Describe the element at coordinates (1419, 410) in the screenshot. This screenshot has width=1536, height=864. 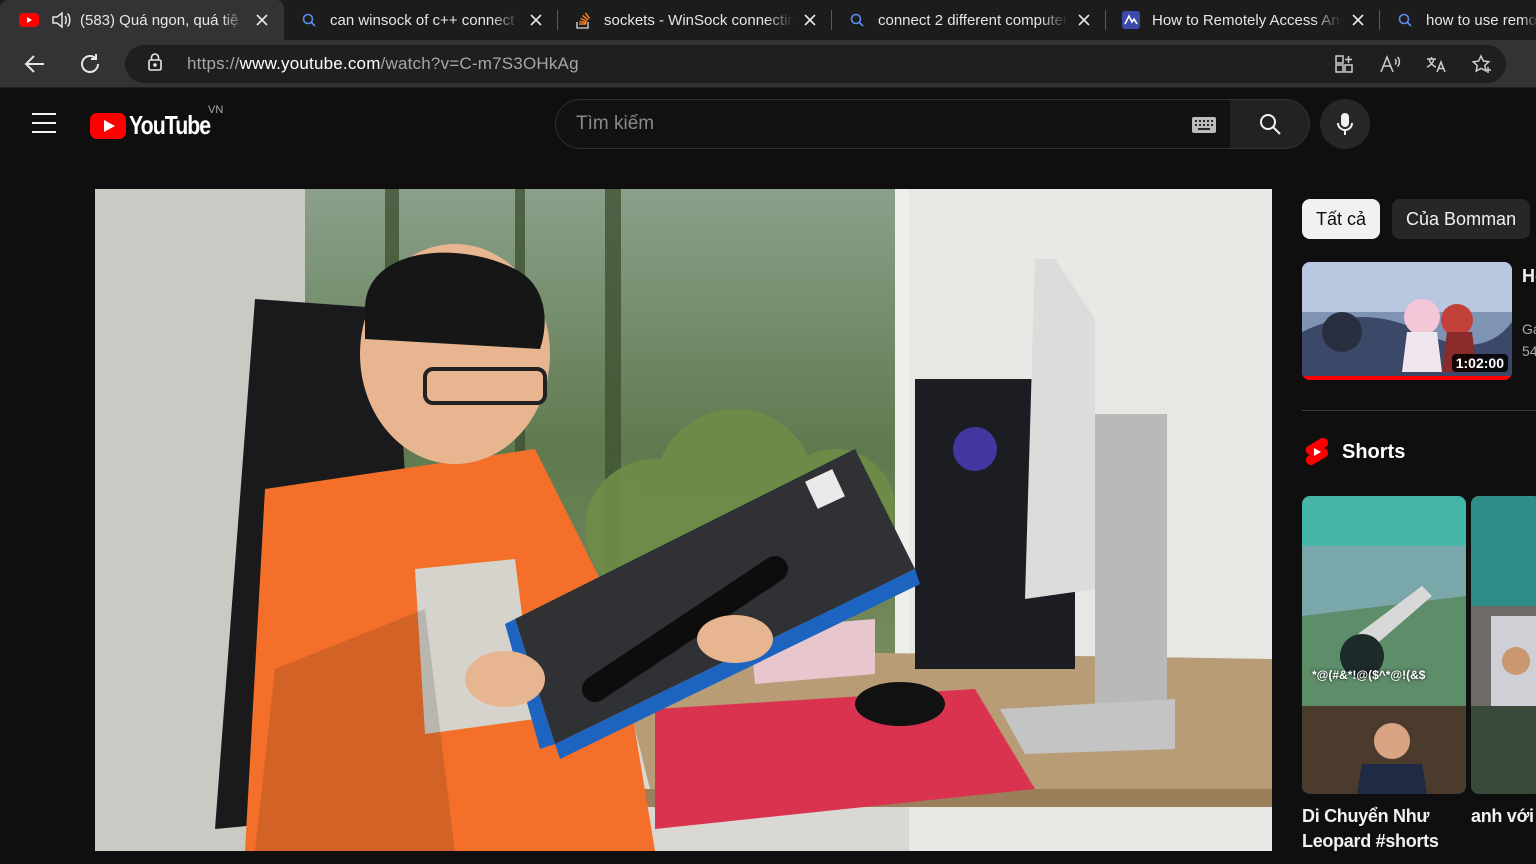
I see `section-divider` at that location.